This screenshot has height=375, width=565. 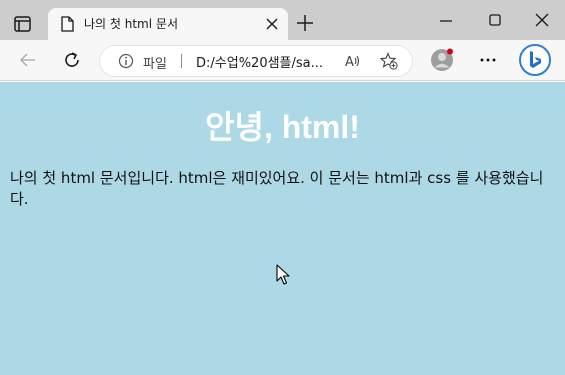 I want to click on maximize-icon, so click(x=495, y=20).